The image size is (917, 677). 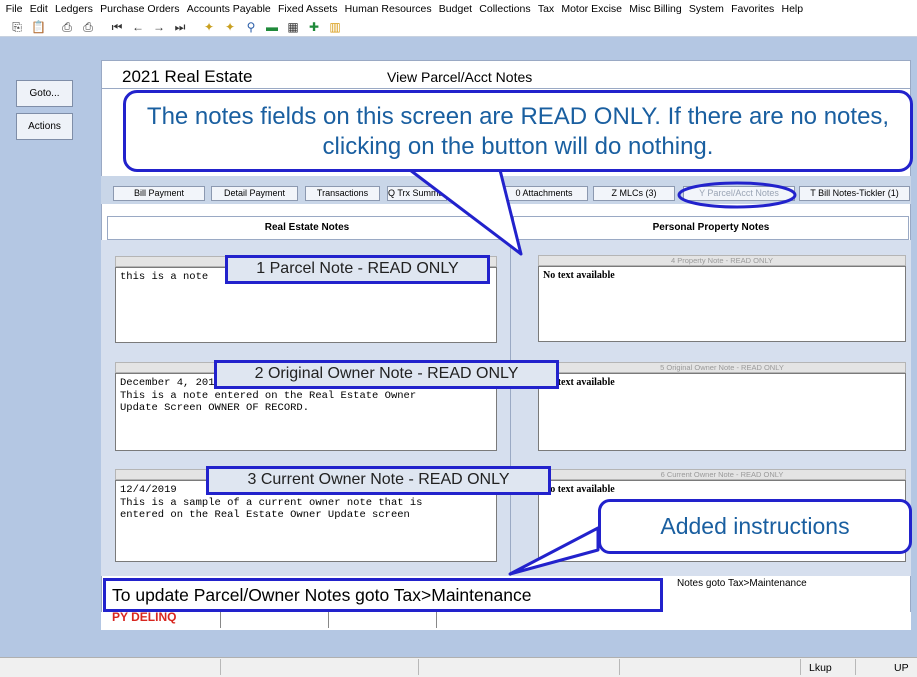 What do you see at coordinates (755, 526) in the screenshot?
I see `added-instructions-callout: Added instructions` at bounding box center [755, 526].